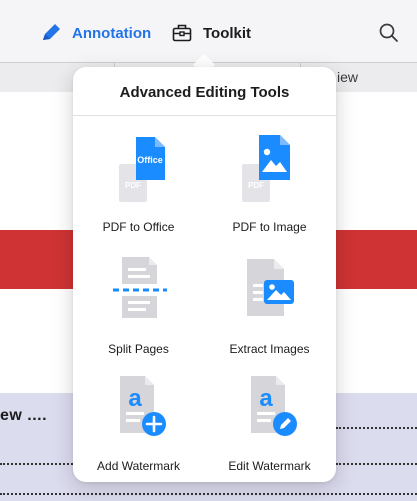 This screenshot has height=501, width=417. I want to click on extract-images-icon, so click(270, 287).